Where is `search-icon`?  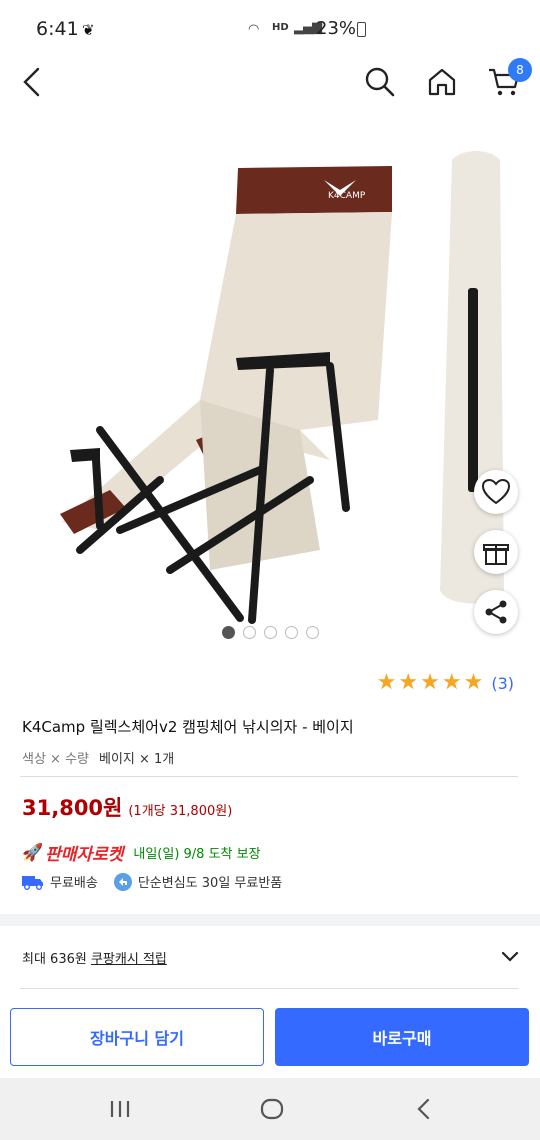 search-icon is located at coordinates (380, 82).